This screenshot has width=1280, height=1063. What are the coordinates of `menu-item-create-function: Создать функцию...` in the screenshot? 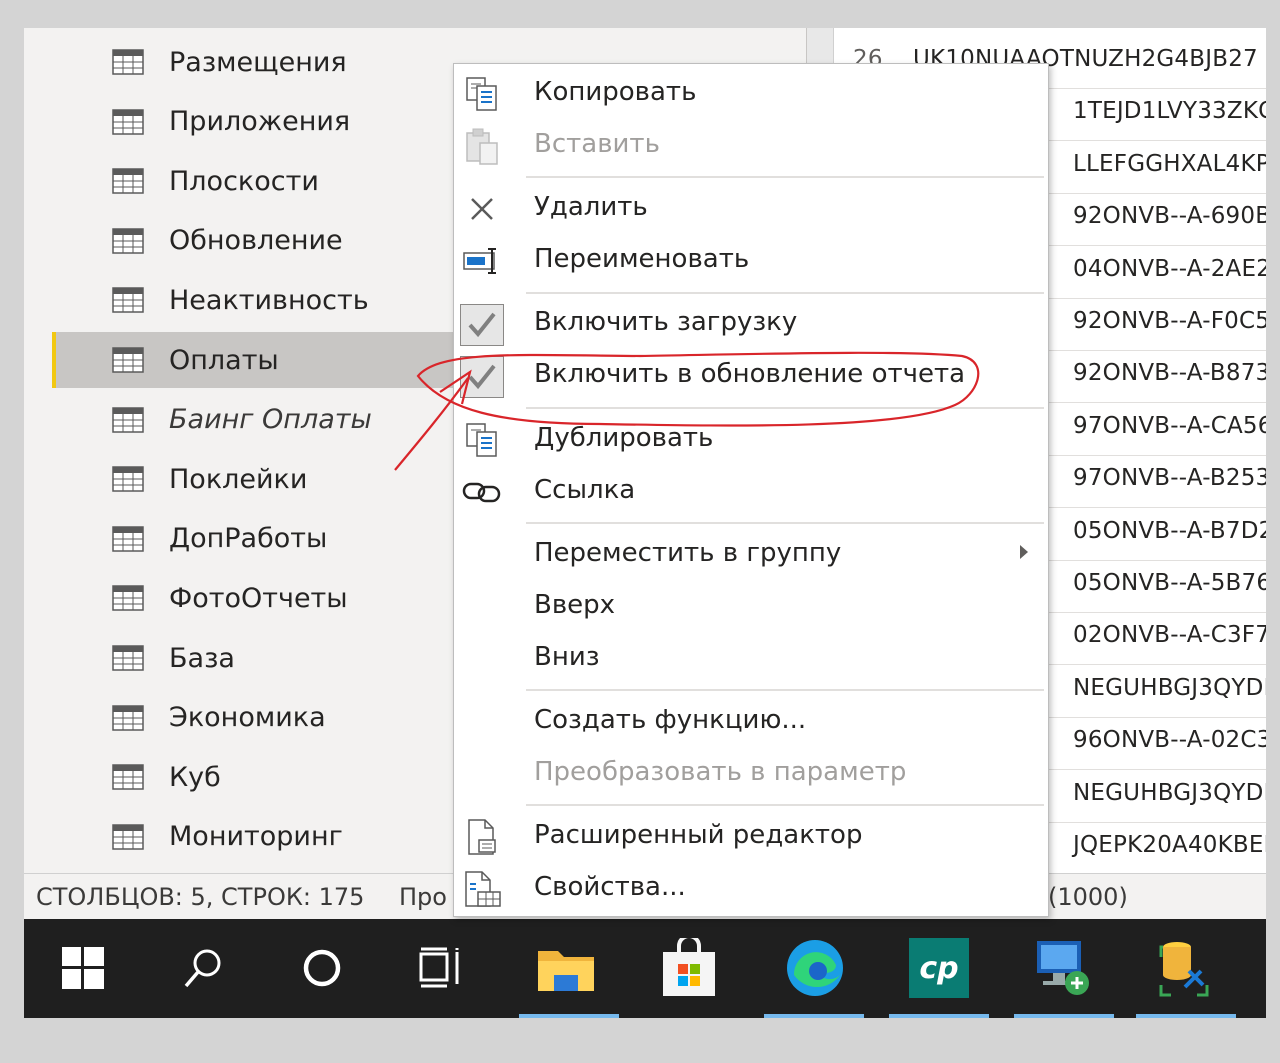 It's located at (751, 722).